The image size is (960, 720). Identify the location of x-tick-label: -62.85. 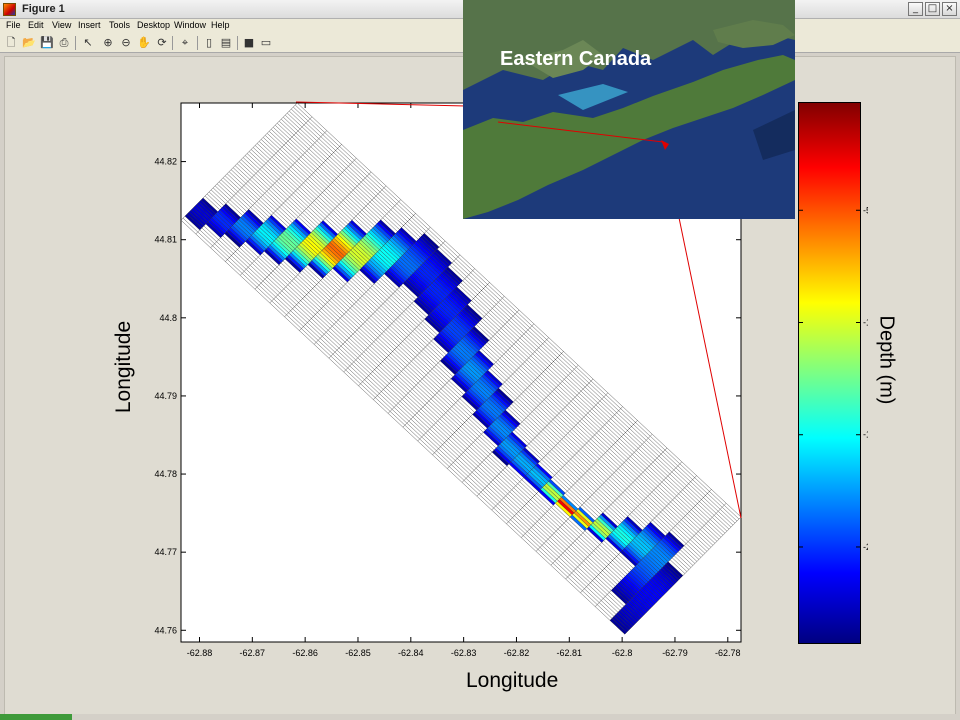
(358, 653).